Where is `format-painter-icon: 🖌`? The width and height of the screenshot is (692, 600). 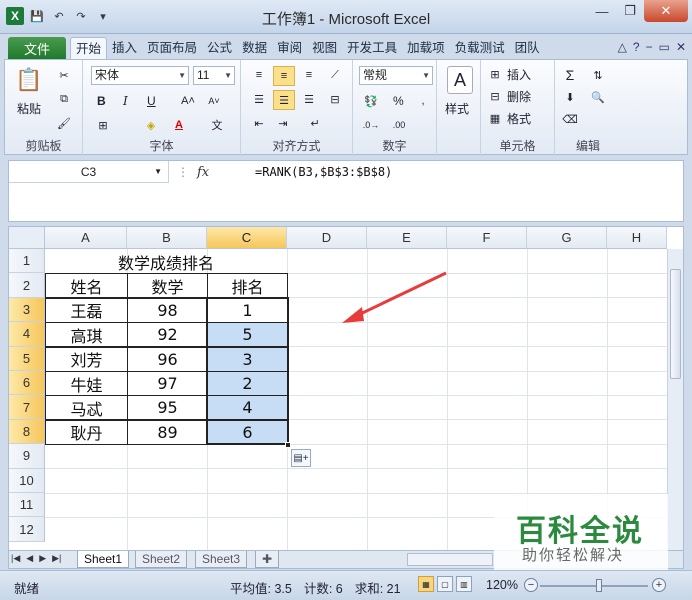 format-painter-icon: 🖌 is located at coordinates (64, 123).